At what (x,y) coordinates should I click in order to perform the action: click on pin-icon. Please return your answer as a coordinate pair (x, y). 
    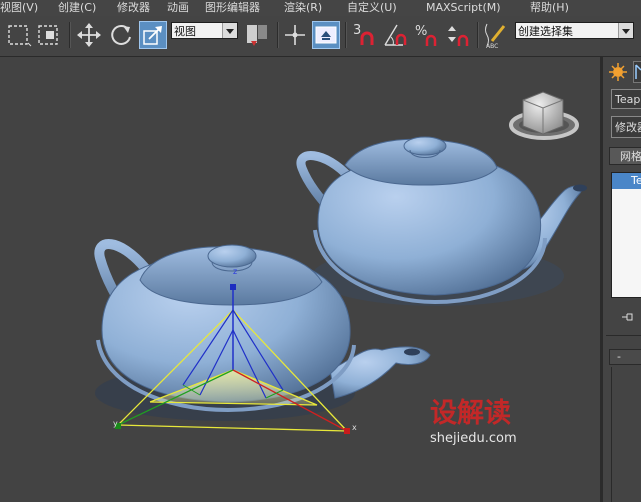
    Looking at the image, I should click on (627, 317).